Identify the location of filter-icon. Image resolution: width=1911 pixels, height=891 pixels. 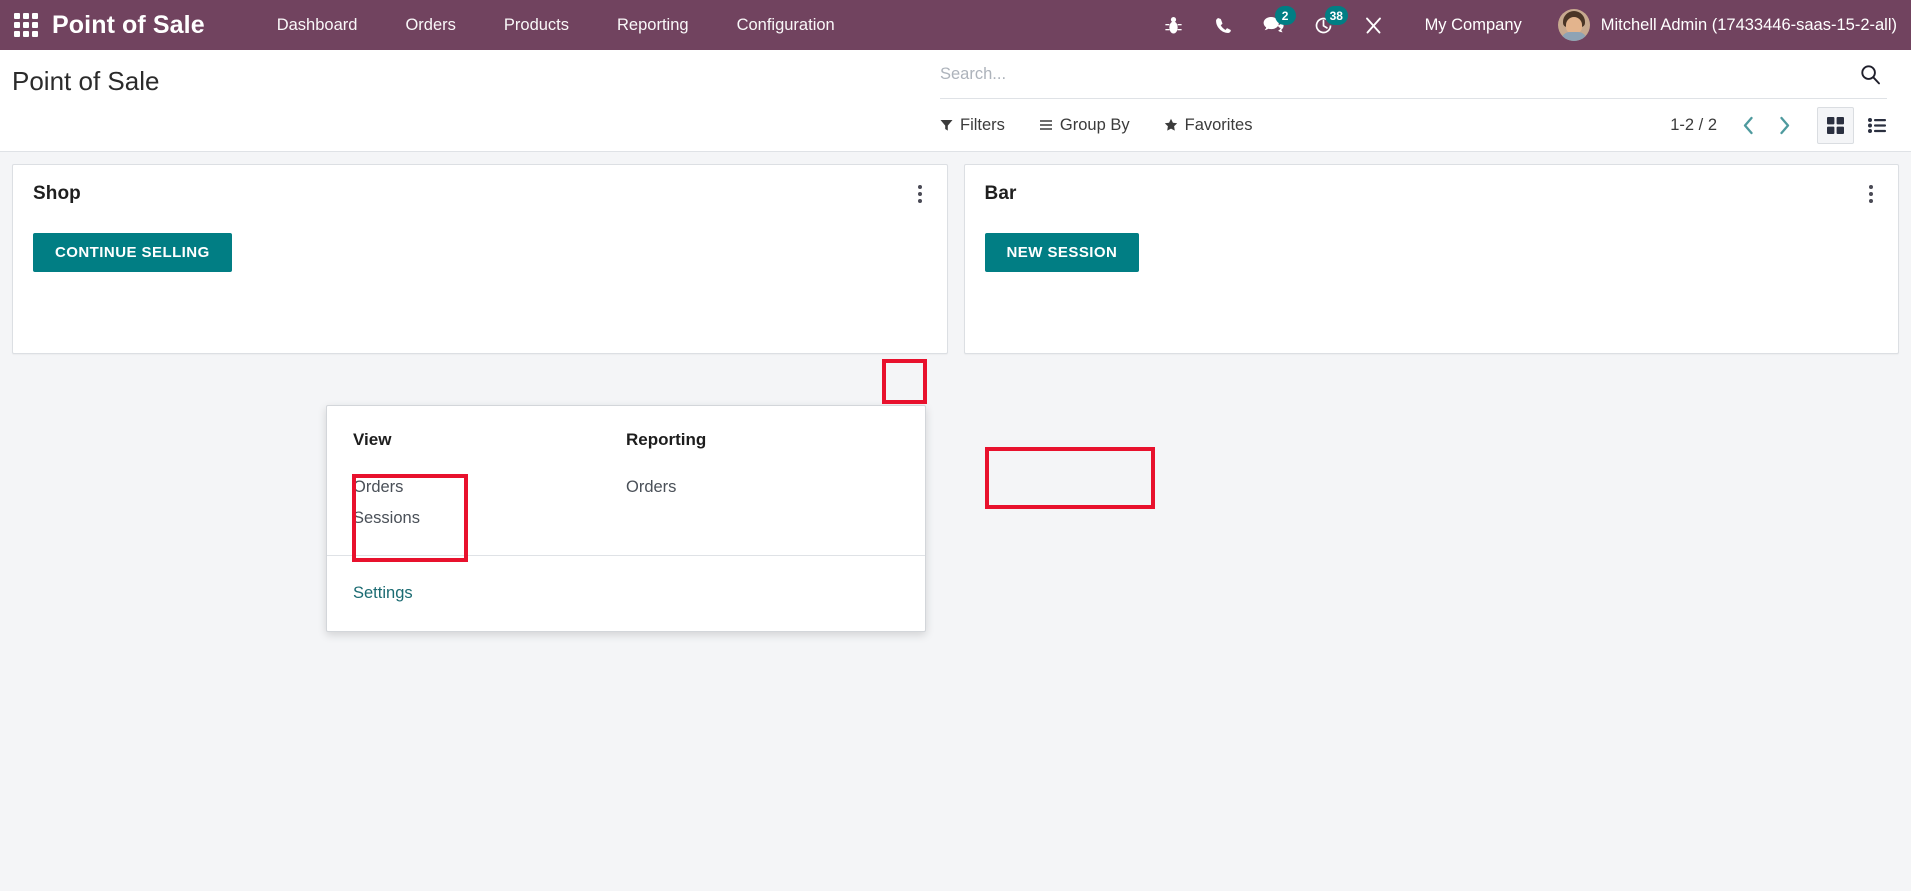
(946, 125).